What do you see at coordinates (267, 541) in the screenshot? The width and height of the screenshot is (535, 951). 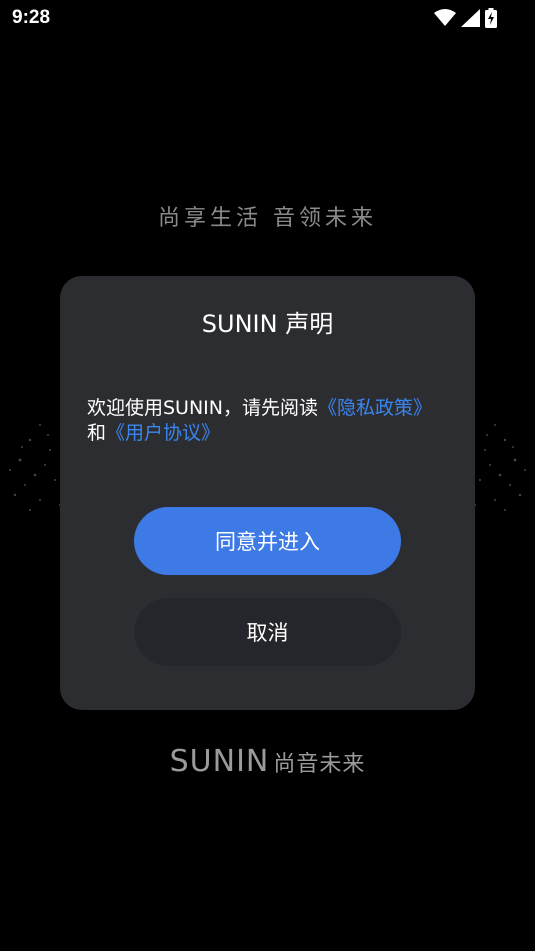 I see `agree-button: 同意并进入` at bounding box center [267, 541].